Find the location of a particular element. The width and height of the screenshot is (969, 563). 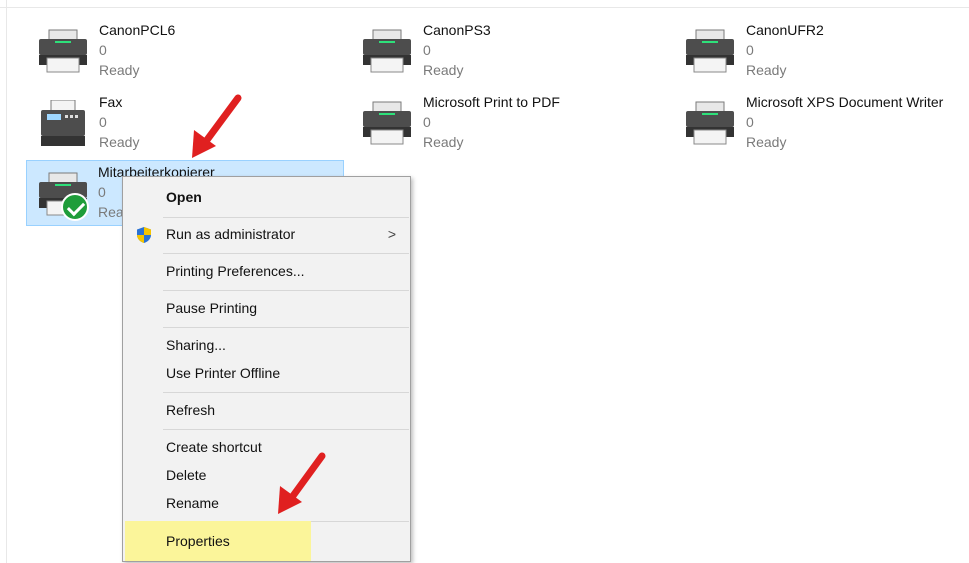

printer-name: Microsoft Print to PDF is located at coordinates (491, 102).